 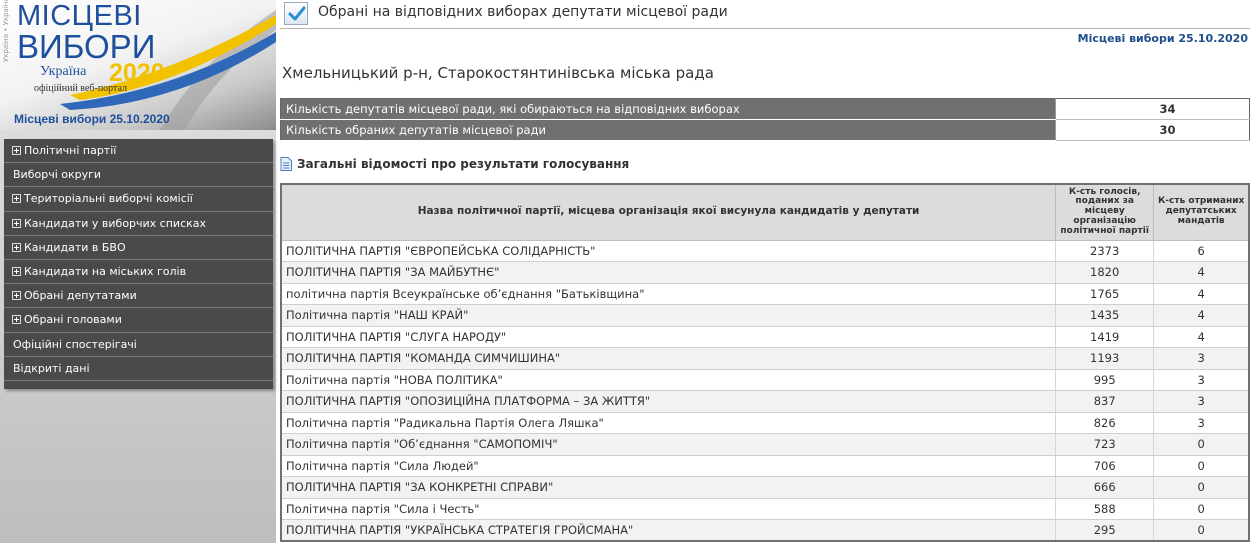 I want to click on column-header-seats: К-сть отриманих депутатських мандатів, so click(x=1201, y=212).